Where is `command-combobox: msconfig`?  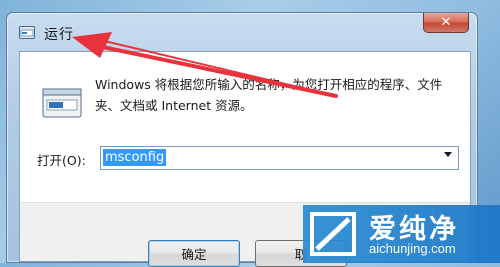
command-combobox: msconfig is located at coordinates (279, 158).